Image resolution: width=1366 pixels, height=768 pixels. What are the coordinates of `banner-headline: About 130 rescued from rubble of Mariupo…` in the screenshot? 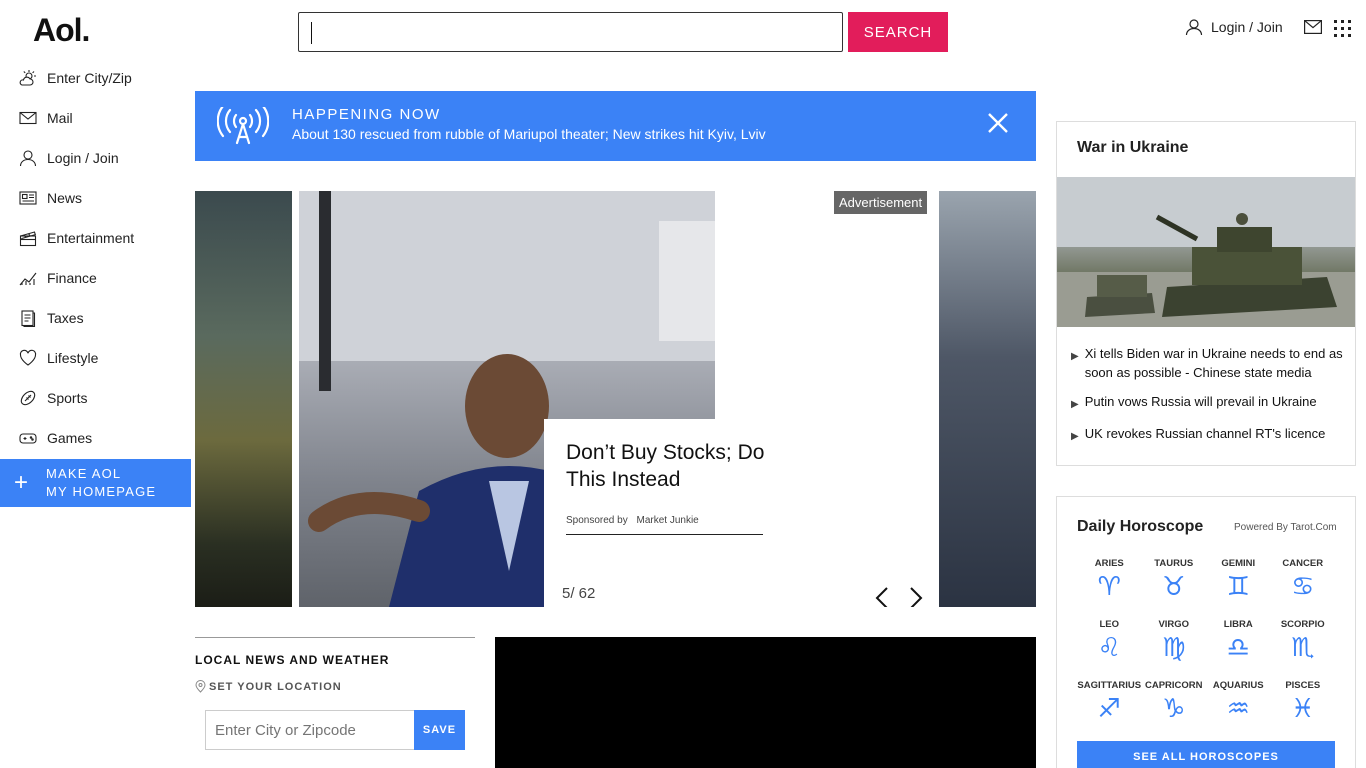 It's located at (529, 134).